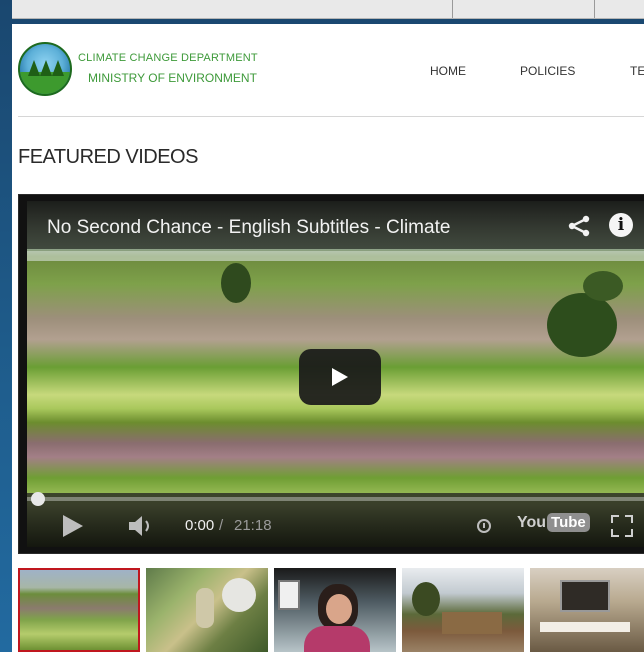 The image size is (644, 652). What do you see at coordinates (200, 525) in the screenshot?
I see `current-time: 0:00` at bounding box center [200, 525].